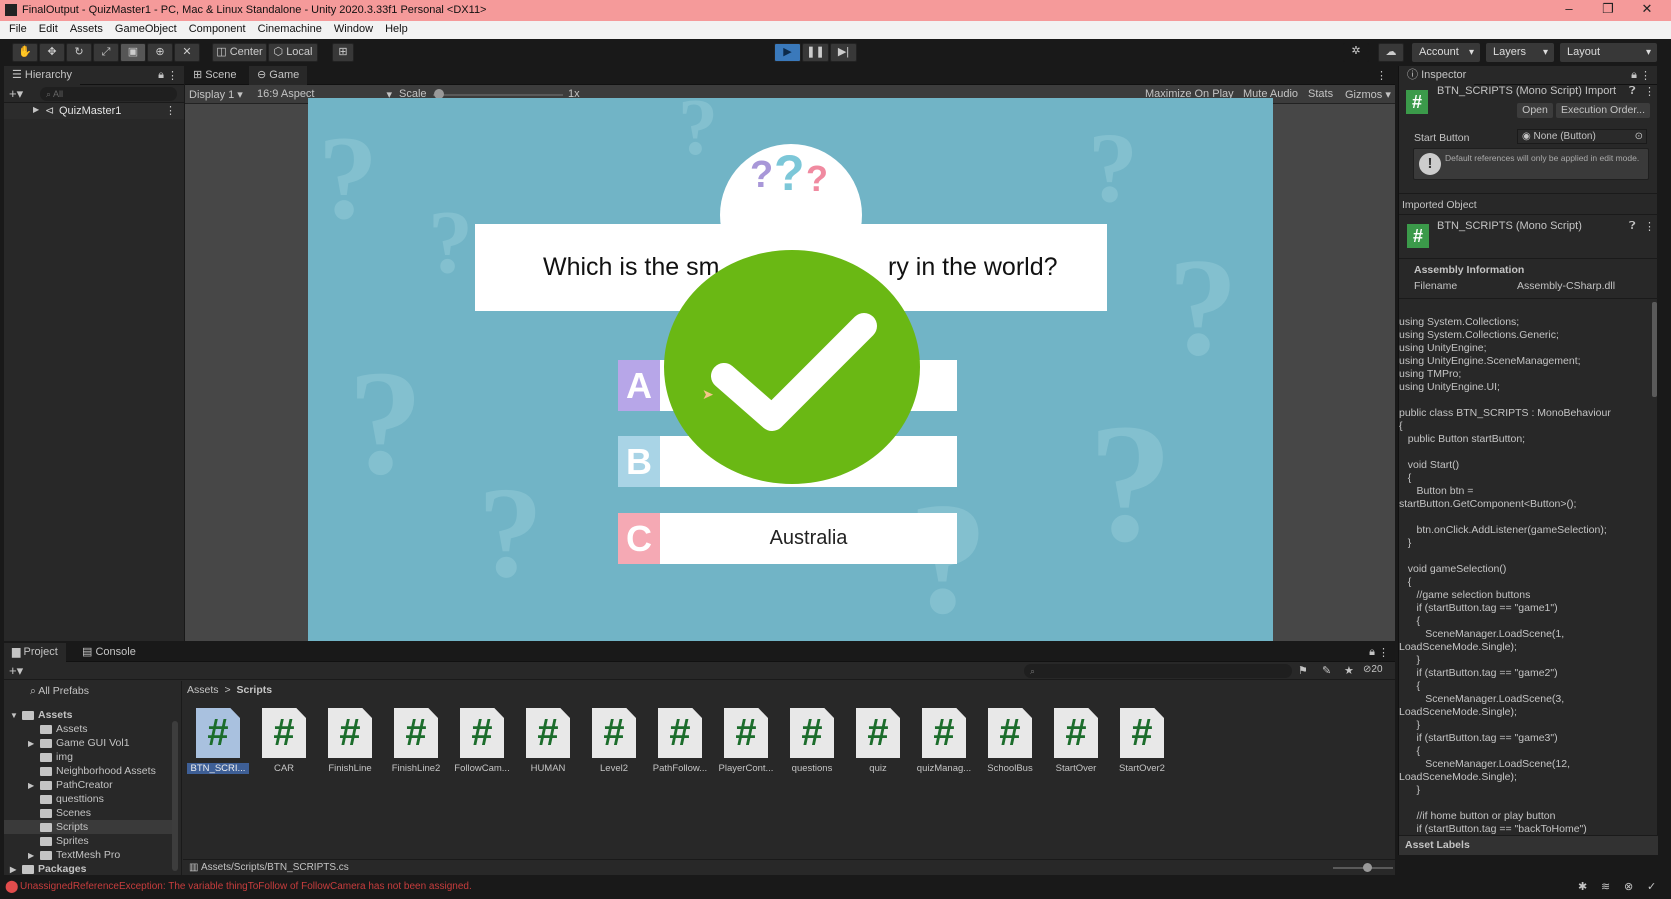 This screenshot has height=899, width=1671. What do you see at coordinates (89, 841) in the screenshot?
I see `folder-tree-item: Sprites` at bounding box center [89, 841].